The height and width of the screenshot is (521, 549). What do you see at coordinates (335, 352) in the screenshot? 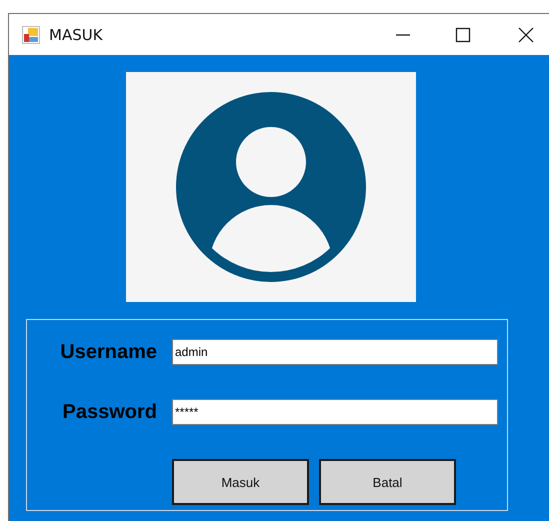
I see `input-field: admin` at bounding box center [335, 352].